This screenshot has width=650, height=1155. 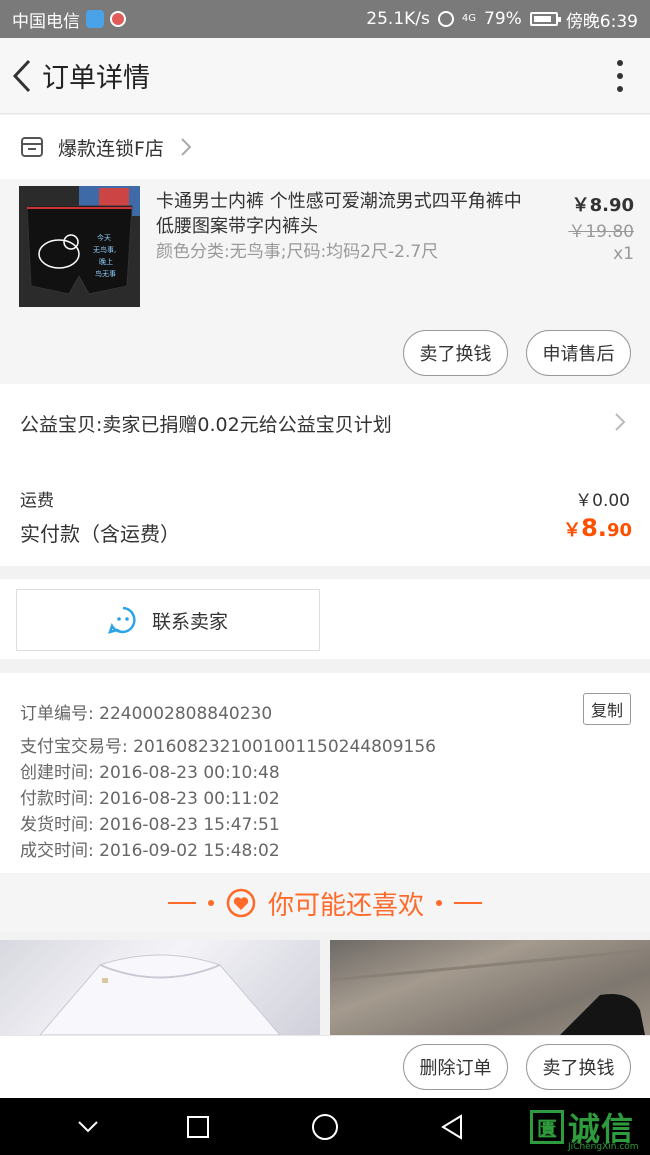 I want to click on shop-name: 爆款连锁F店, so click(x=111, y=148).